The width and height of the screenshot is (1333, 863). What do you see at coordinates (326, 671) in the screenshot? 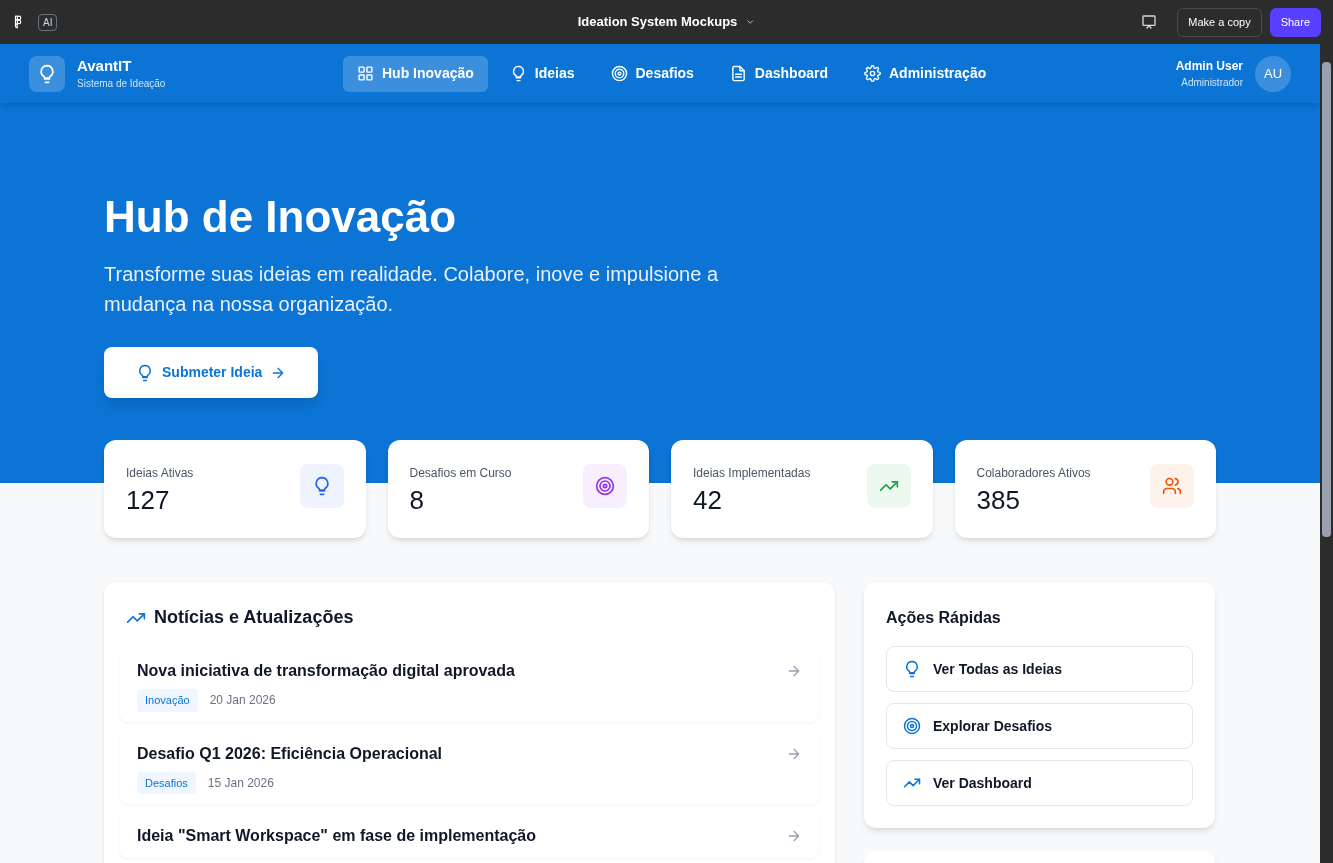
I see `news-item-title: Nova iniciativa de transformação digital aprovada` at bounding box center [326, 671].